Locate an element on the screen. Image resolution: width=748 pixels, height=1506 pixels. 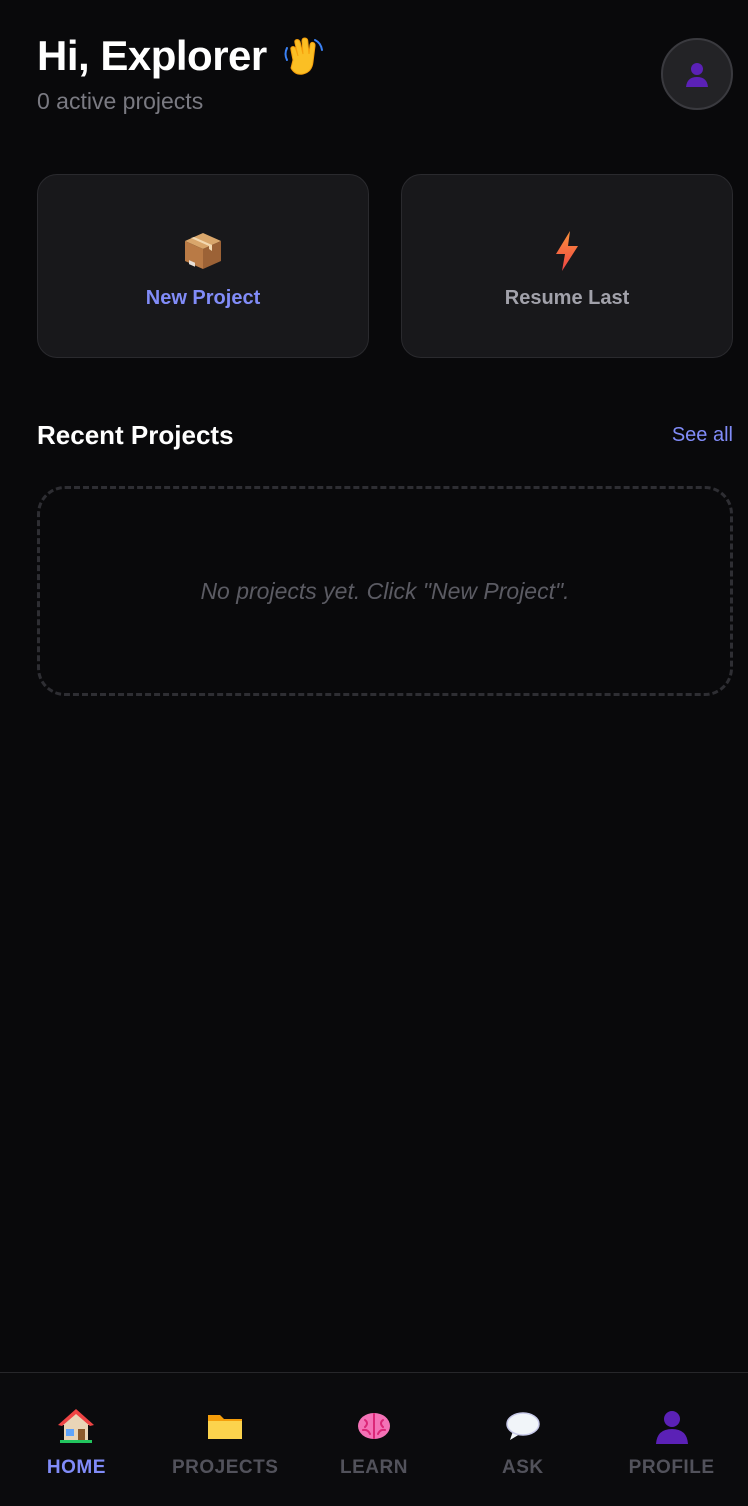
nav-item-learn: LEARN is located at coordinates (374, 1426).